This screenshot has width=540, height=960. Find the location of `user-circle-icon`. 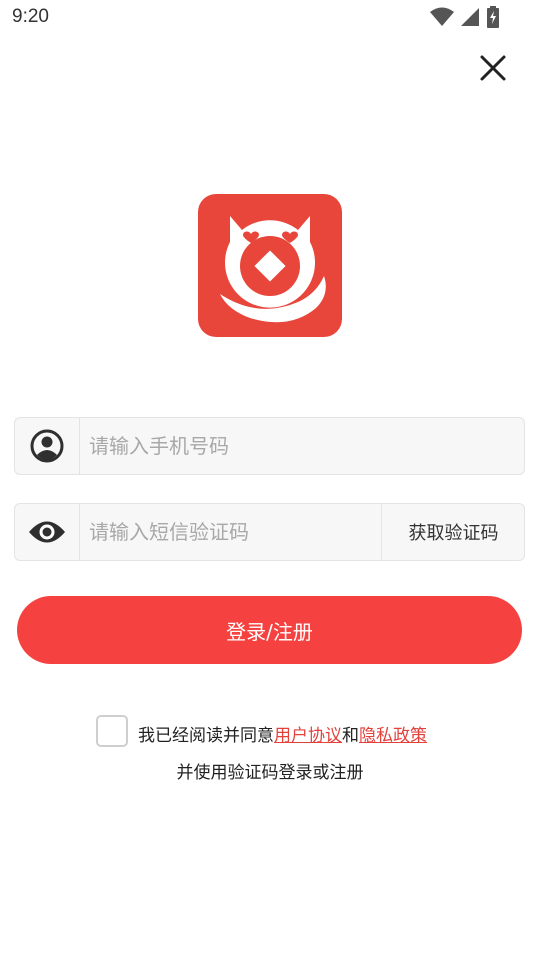

user-circle-icon is located at coordinates (47, 446).